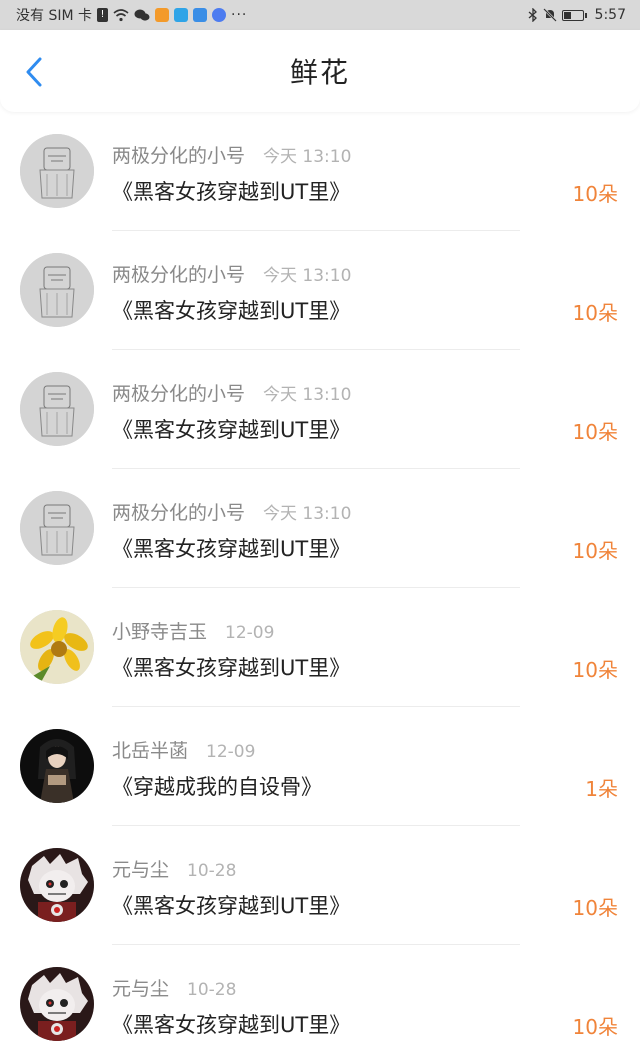 The image size is (640, 1064). Describe the element at coordinates (57, 647) in the screenshot. I see `flower-avatar` at that location.